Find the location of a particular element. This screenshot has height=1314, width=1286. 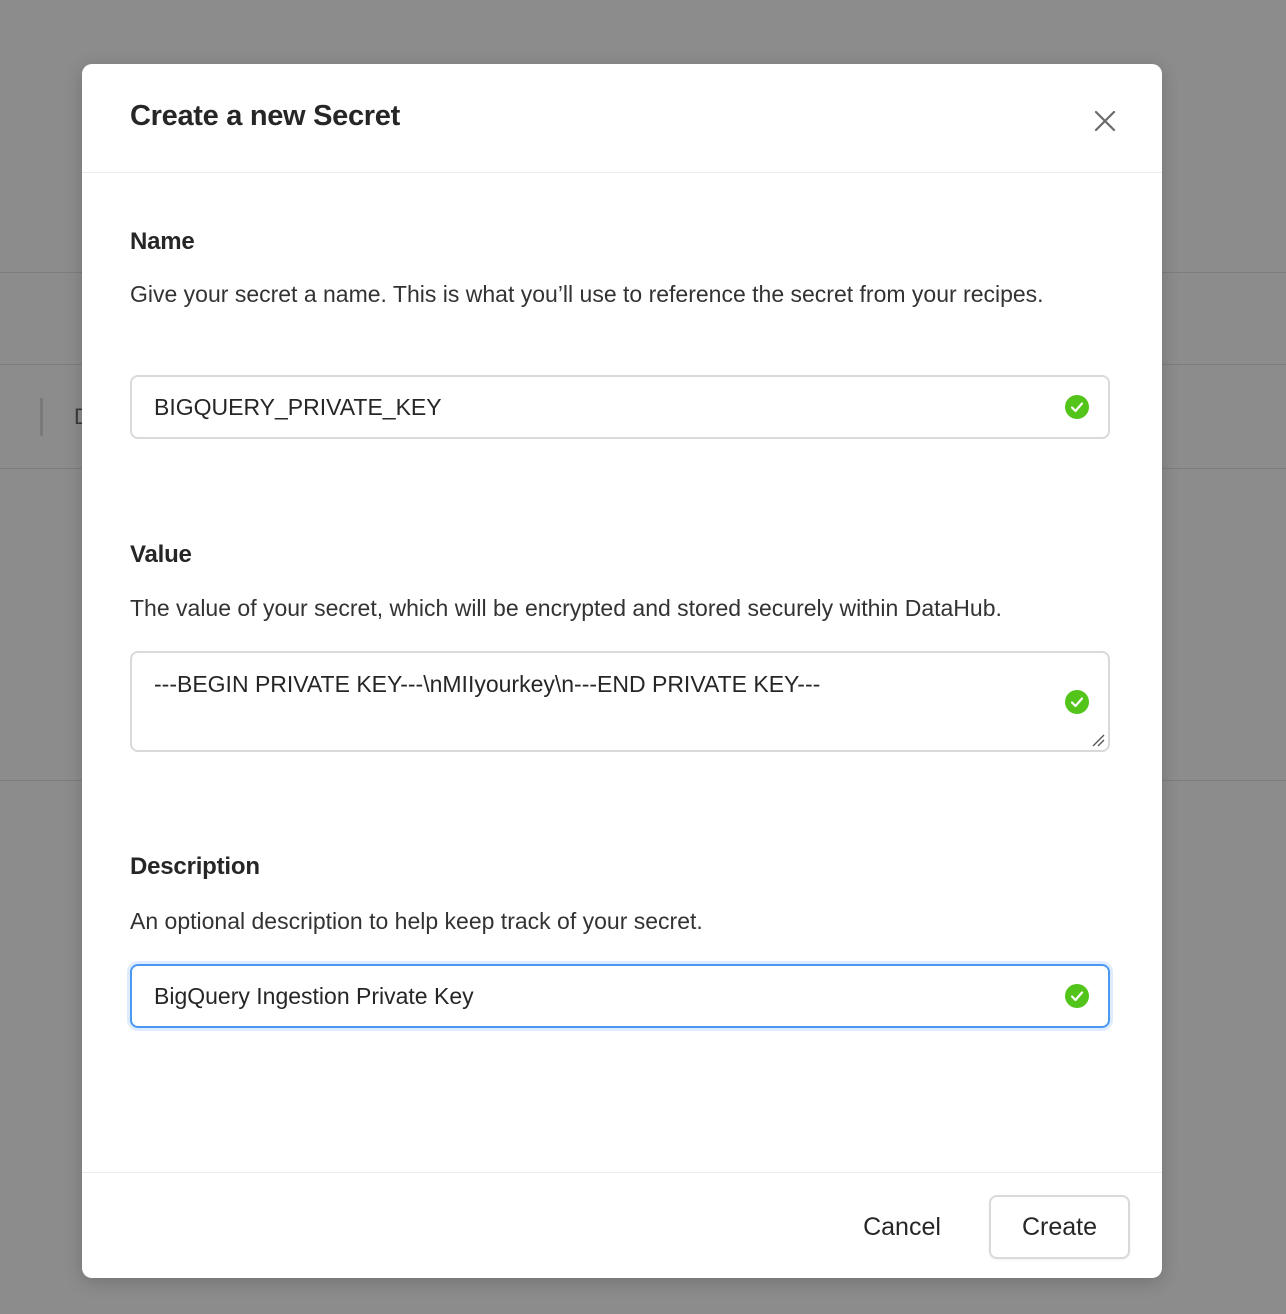

close-button is located at coordinates (1105, 121).